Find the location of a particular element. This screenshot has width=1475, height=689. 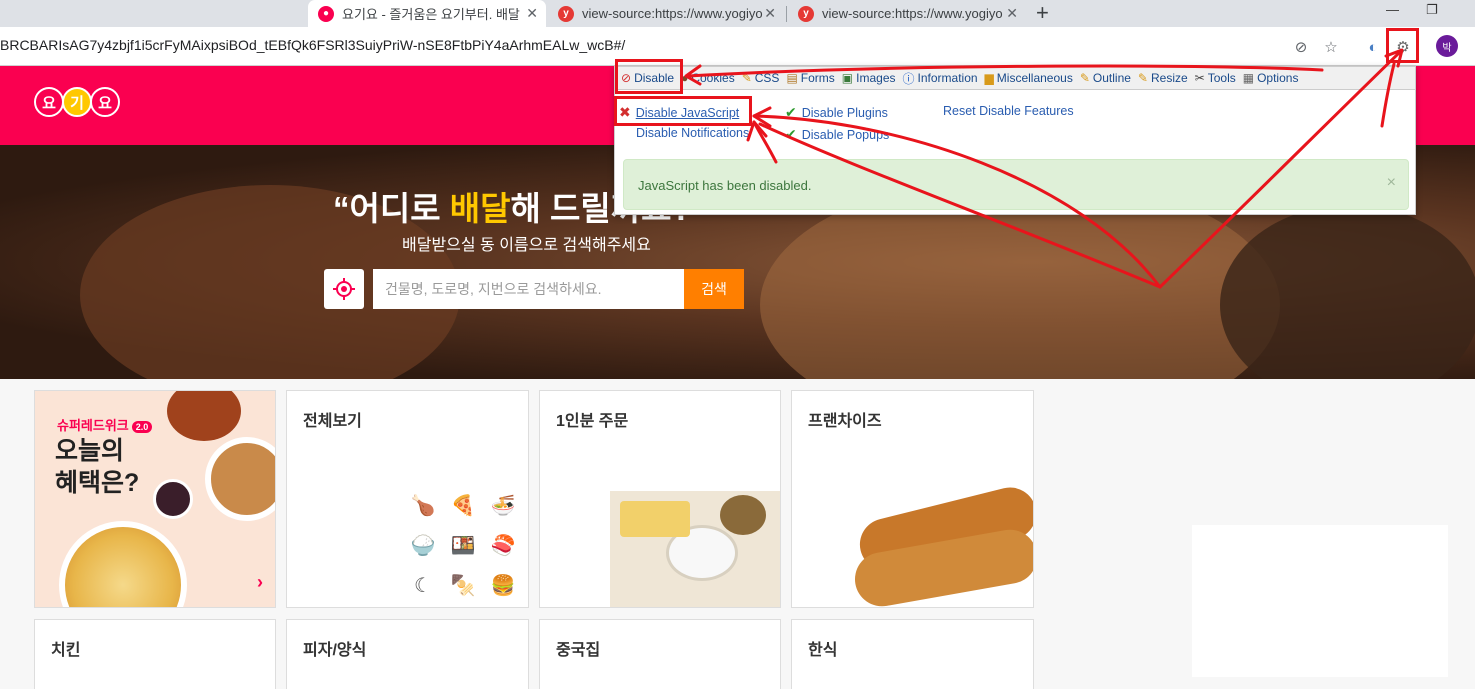

promo-tag: 슈퍼레드위크 2.0 is located at coordinates (105, 424).